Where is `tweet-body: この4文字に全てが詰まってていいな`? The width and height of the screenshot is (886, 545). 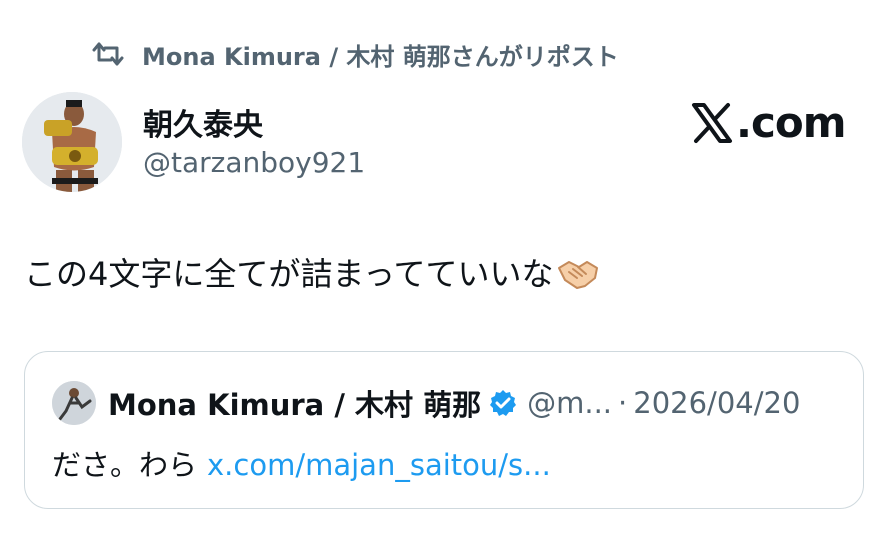
tweet-body: この4文字に全てが詰まってていいな is located at coordinates (312, 274).